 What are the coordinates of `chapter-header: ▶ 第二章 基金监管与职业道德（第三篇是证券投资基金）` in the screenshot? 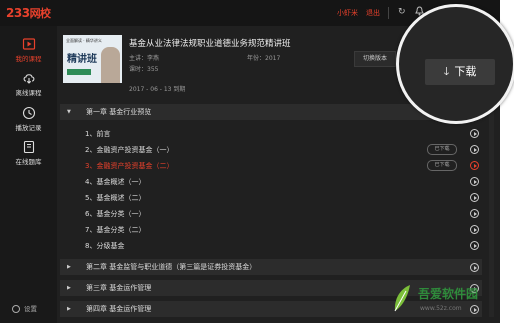 It's located at (271, 267).